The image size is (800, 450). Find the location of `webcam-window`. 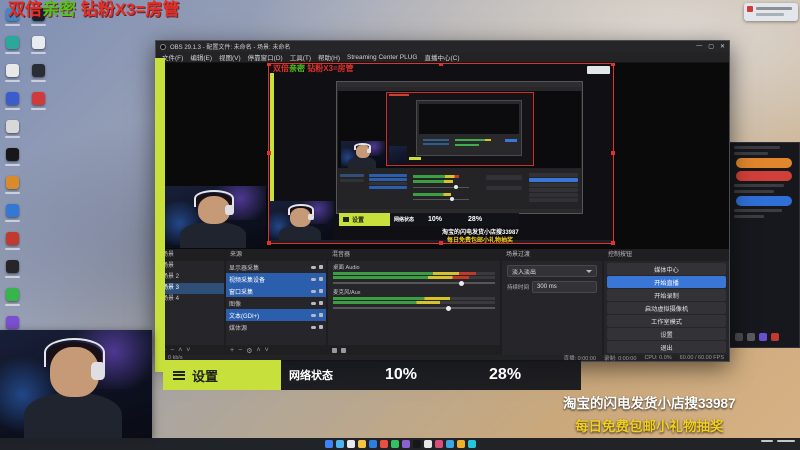

webcam-window is located at coordinates (76, 384).